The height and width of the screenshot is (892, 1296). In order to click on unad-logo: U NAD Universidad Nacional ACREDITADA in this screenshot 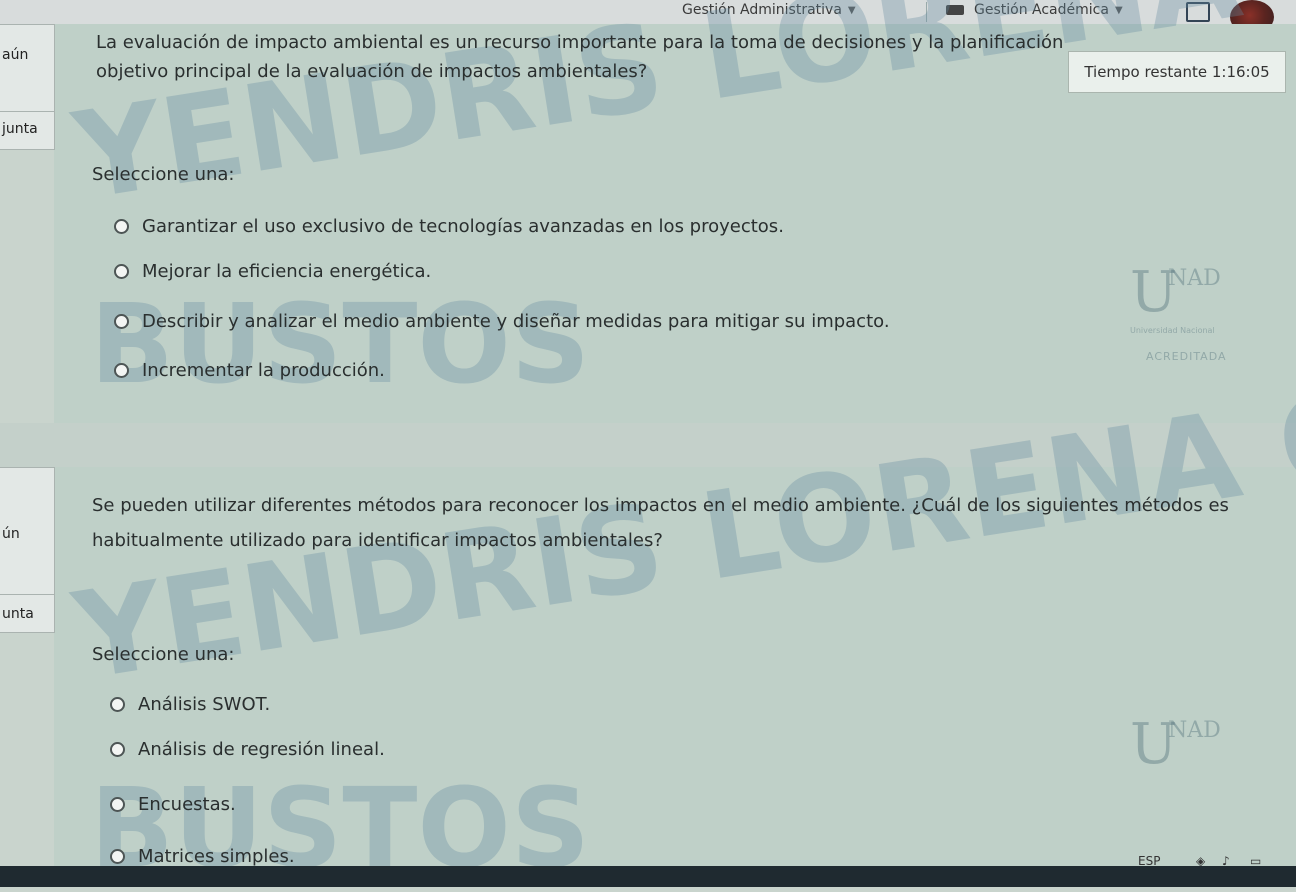, I will do `click(1178, 311)`.